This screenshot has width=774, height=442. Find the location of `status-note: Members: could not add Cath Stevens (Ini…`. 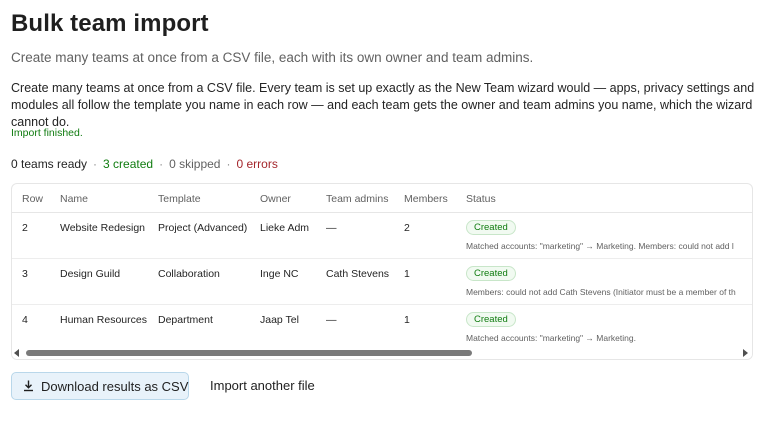

status-note: Members: could not add Cath Stevens (Ini… is located at coordinates (601, 292).